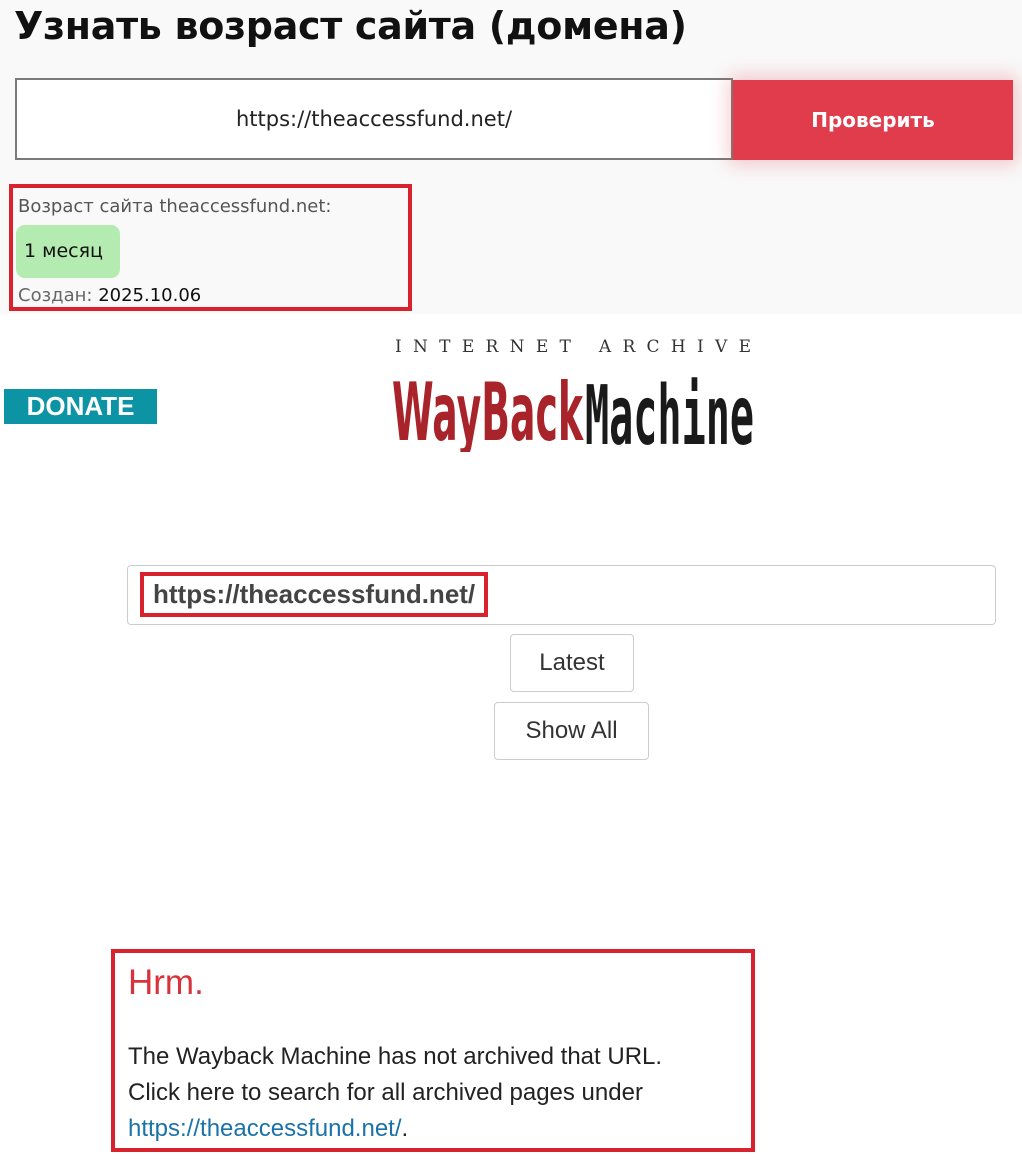 This screenshot has height=1166, width=1022. What do you see at coordinates (265, 1128) in the screenshot?
I see `archived-pages-link: https://theaccessfund.net/` at bounding box center [265, 1128].